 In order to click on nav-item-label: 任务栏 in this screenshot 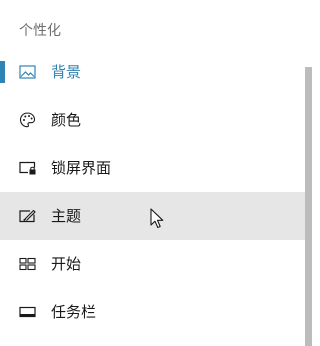, I will do `click(74, 312)`.